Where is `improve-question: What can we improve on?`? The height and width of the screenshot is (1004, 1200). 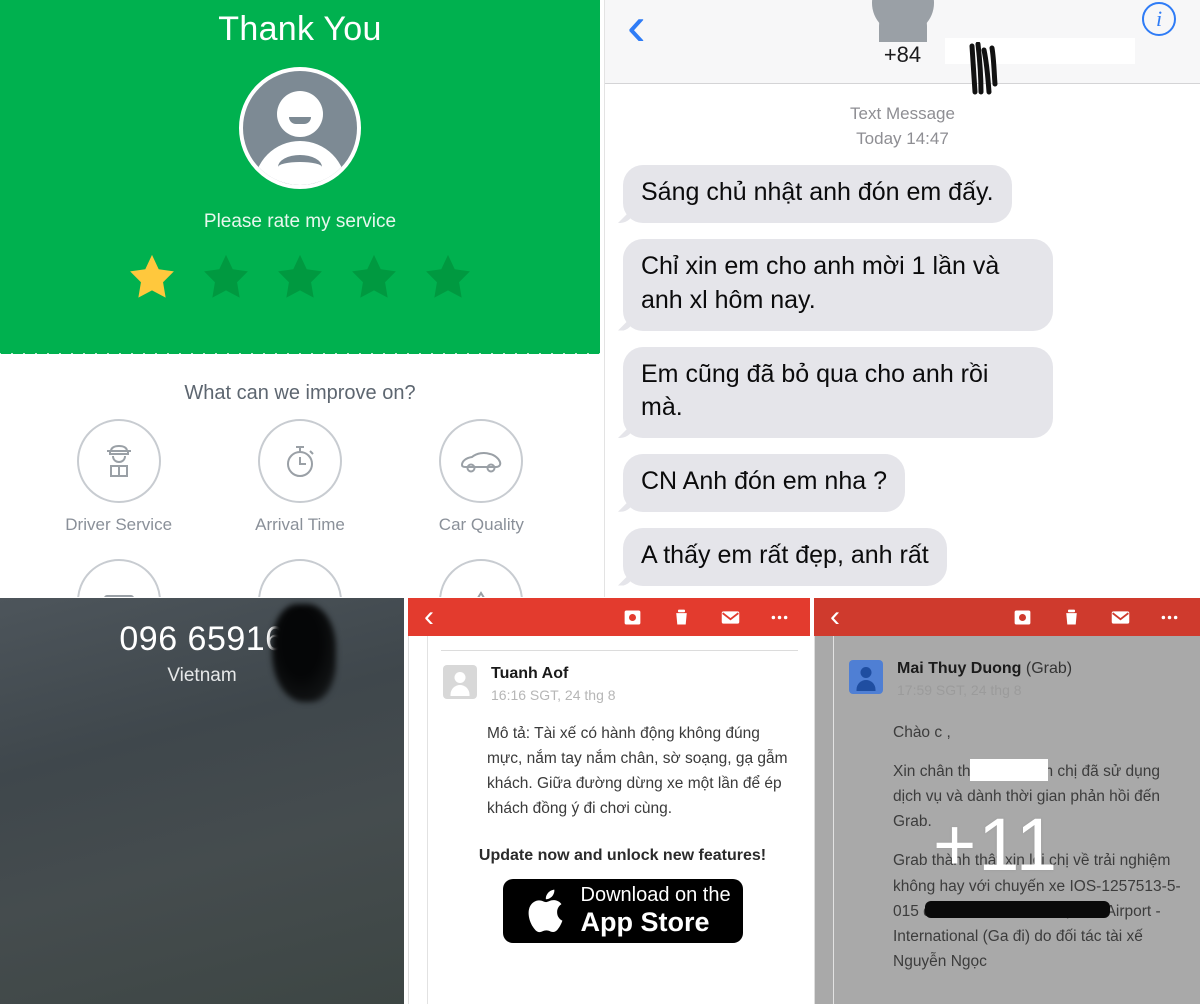
improve-question: What can we improve on? is located at coordinates (300, 393).